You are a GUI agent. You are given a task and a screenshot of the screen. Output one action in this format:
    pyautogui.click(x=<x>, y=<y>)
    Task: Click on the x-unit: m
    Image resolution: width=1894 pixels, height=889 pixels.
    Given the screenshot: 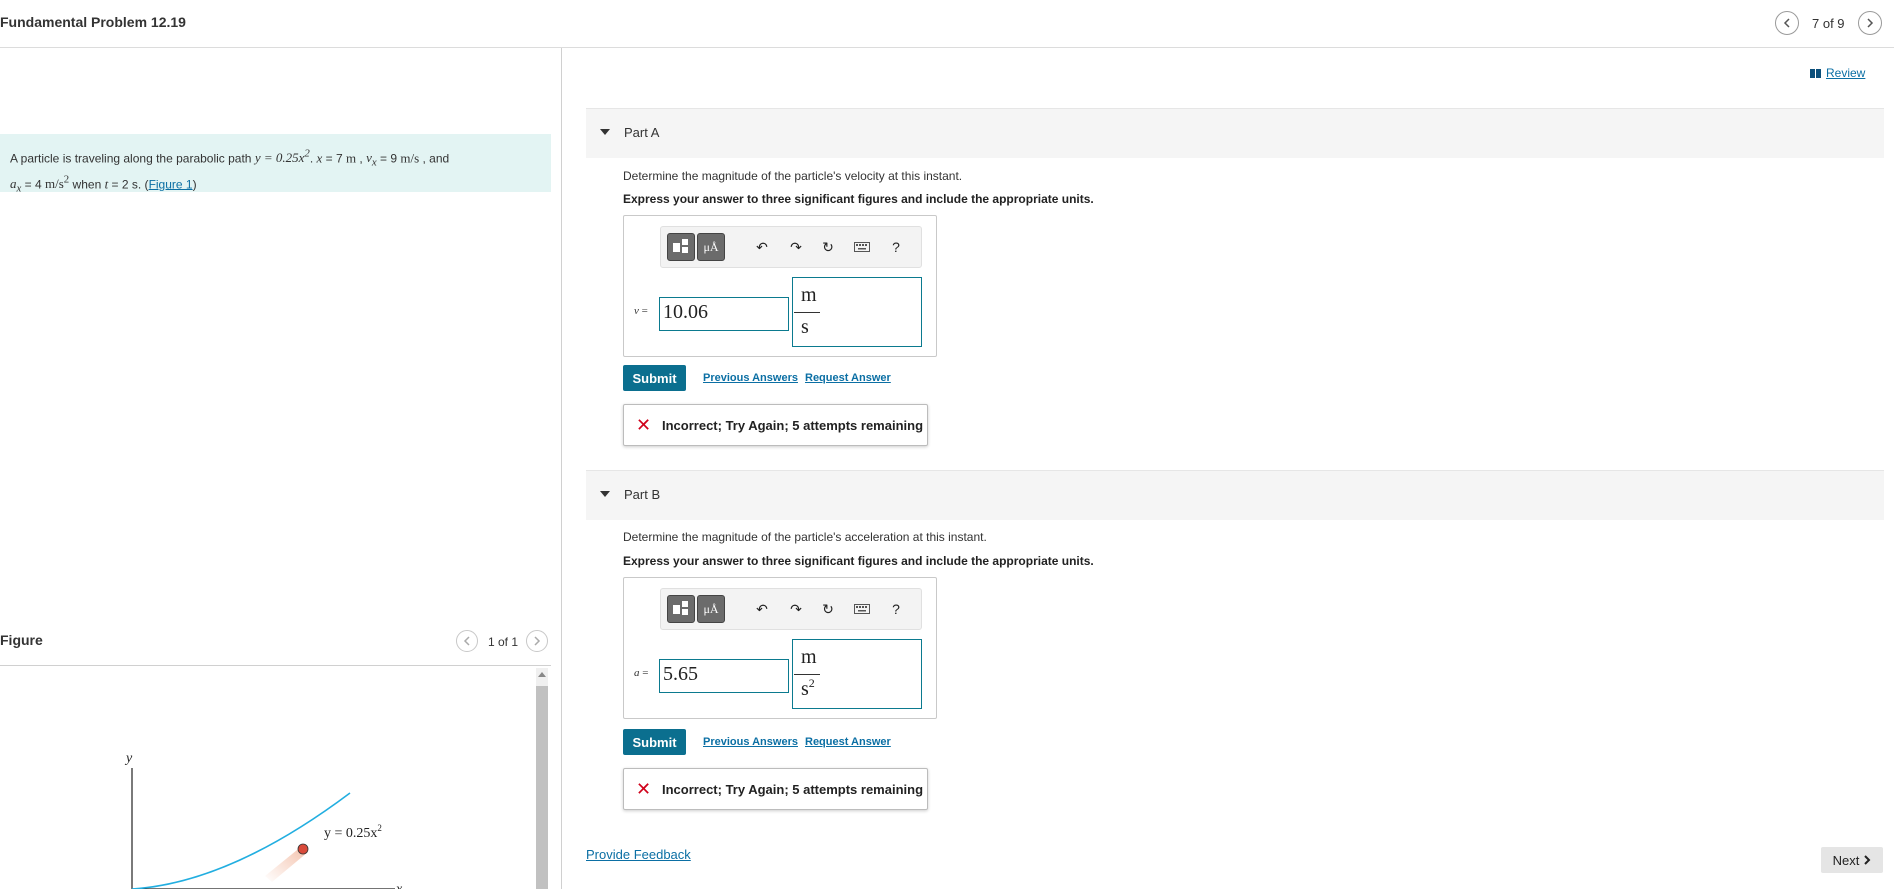 What is the action you would take?
    pyautogui.click(x=351, y=158)
    